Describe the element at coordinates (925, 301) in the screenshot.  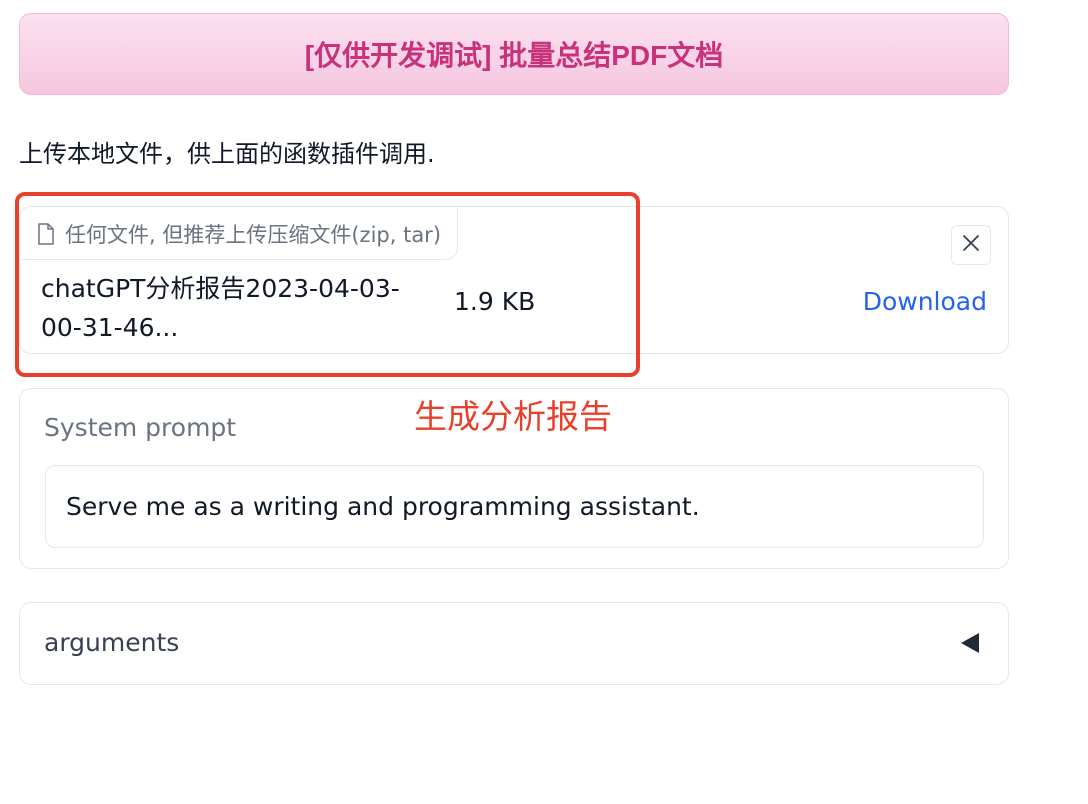
I see `download-link: Download` at that location.